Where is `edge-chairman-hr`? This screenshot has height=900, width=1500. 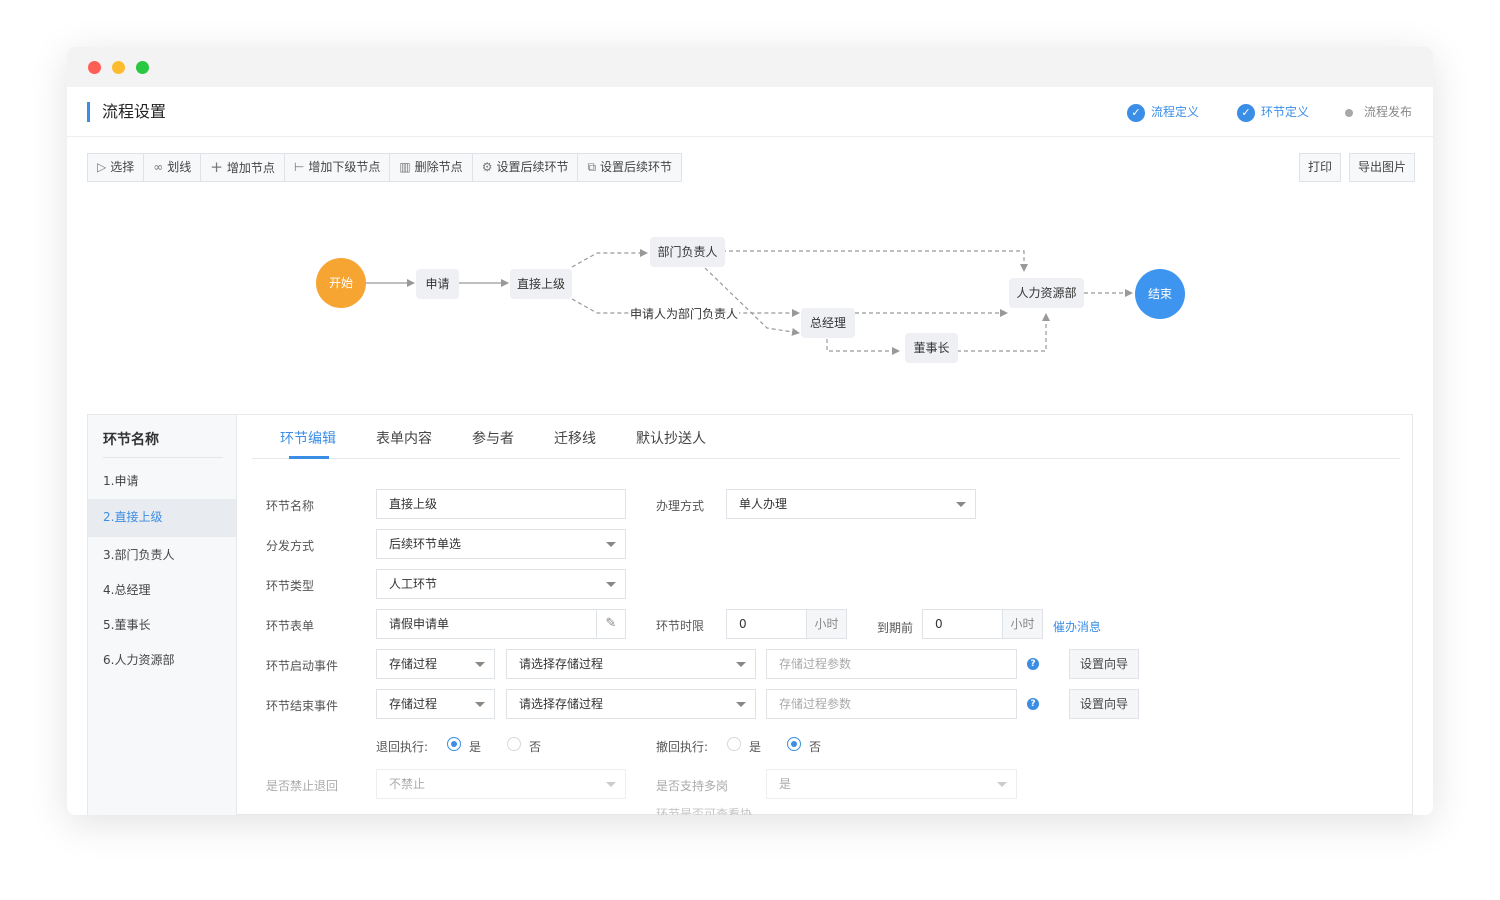
edge-chairman-hr is located at coordinates (1003, 332).